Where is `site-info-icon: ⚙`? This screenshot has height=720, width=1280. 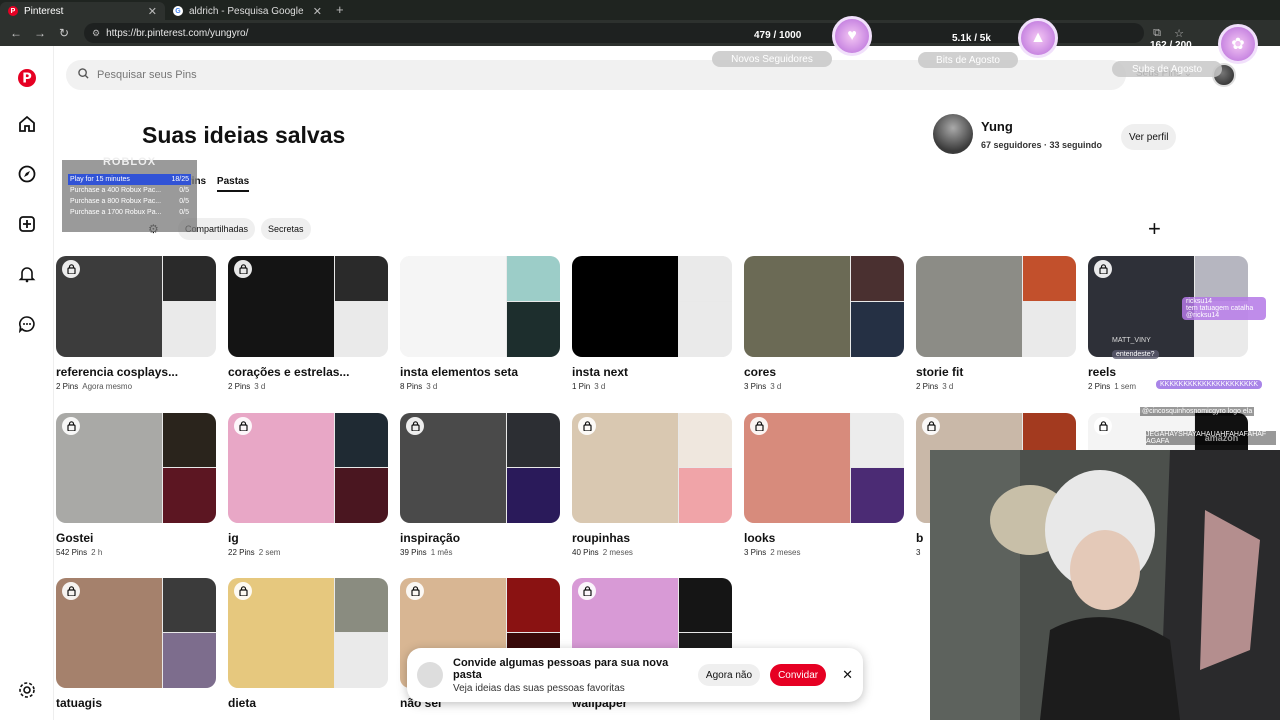
site-info-icon: ⚙ is located at coordinates (96, 33).